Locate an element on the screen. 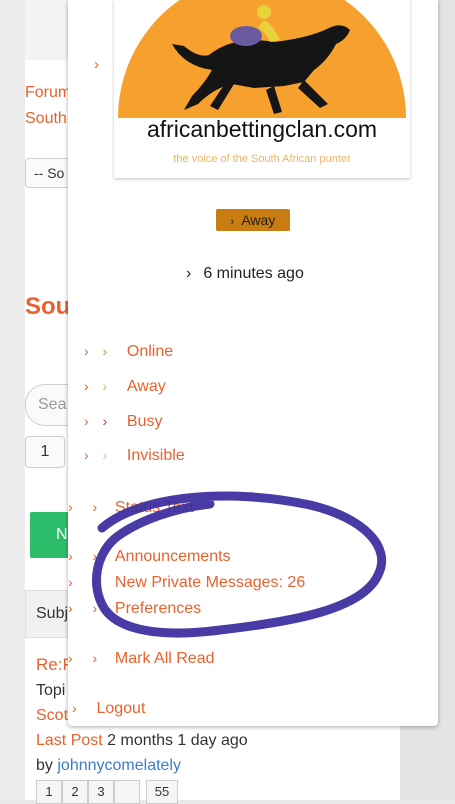  announcements-label: Announcements is located at coordinates (172, 556).